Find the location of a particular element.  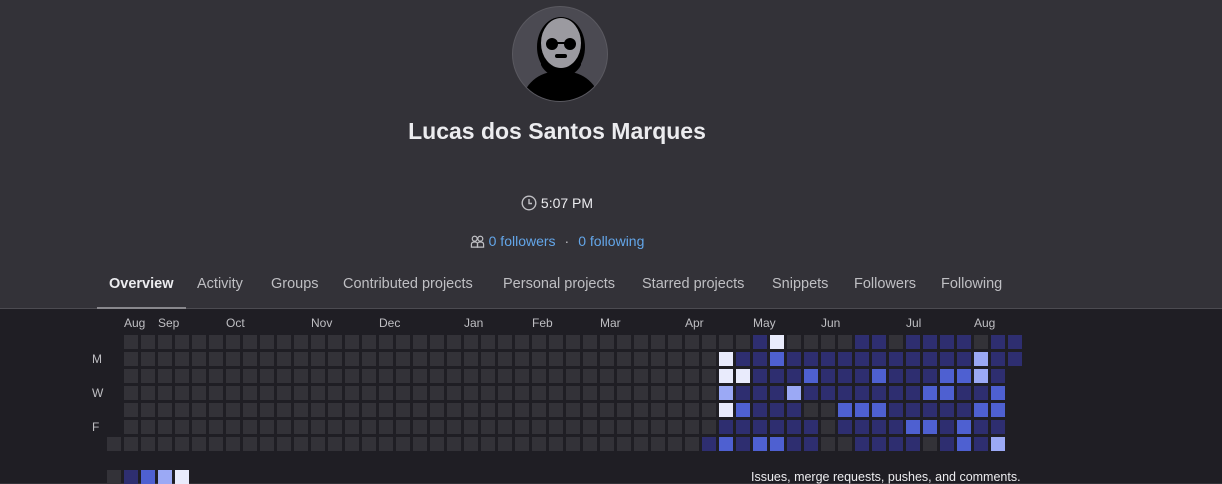

tab-personal-projects: Personal projects is located at coordinates (559, 285).